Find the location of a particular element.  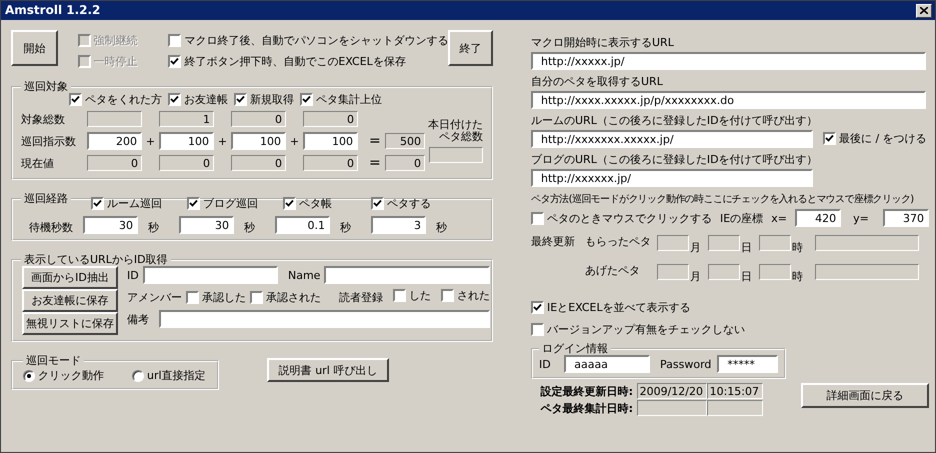

row-label: 待機秒数 is located at coordinates (51, 227).